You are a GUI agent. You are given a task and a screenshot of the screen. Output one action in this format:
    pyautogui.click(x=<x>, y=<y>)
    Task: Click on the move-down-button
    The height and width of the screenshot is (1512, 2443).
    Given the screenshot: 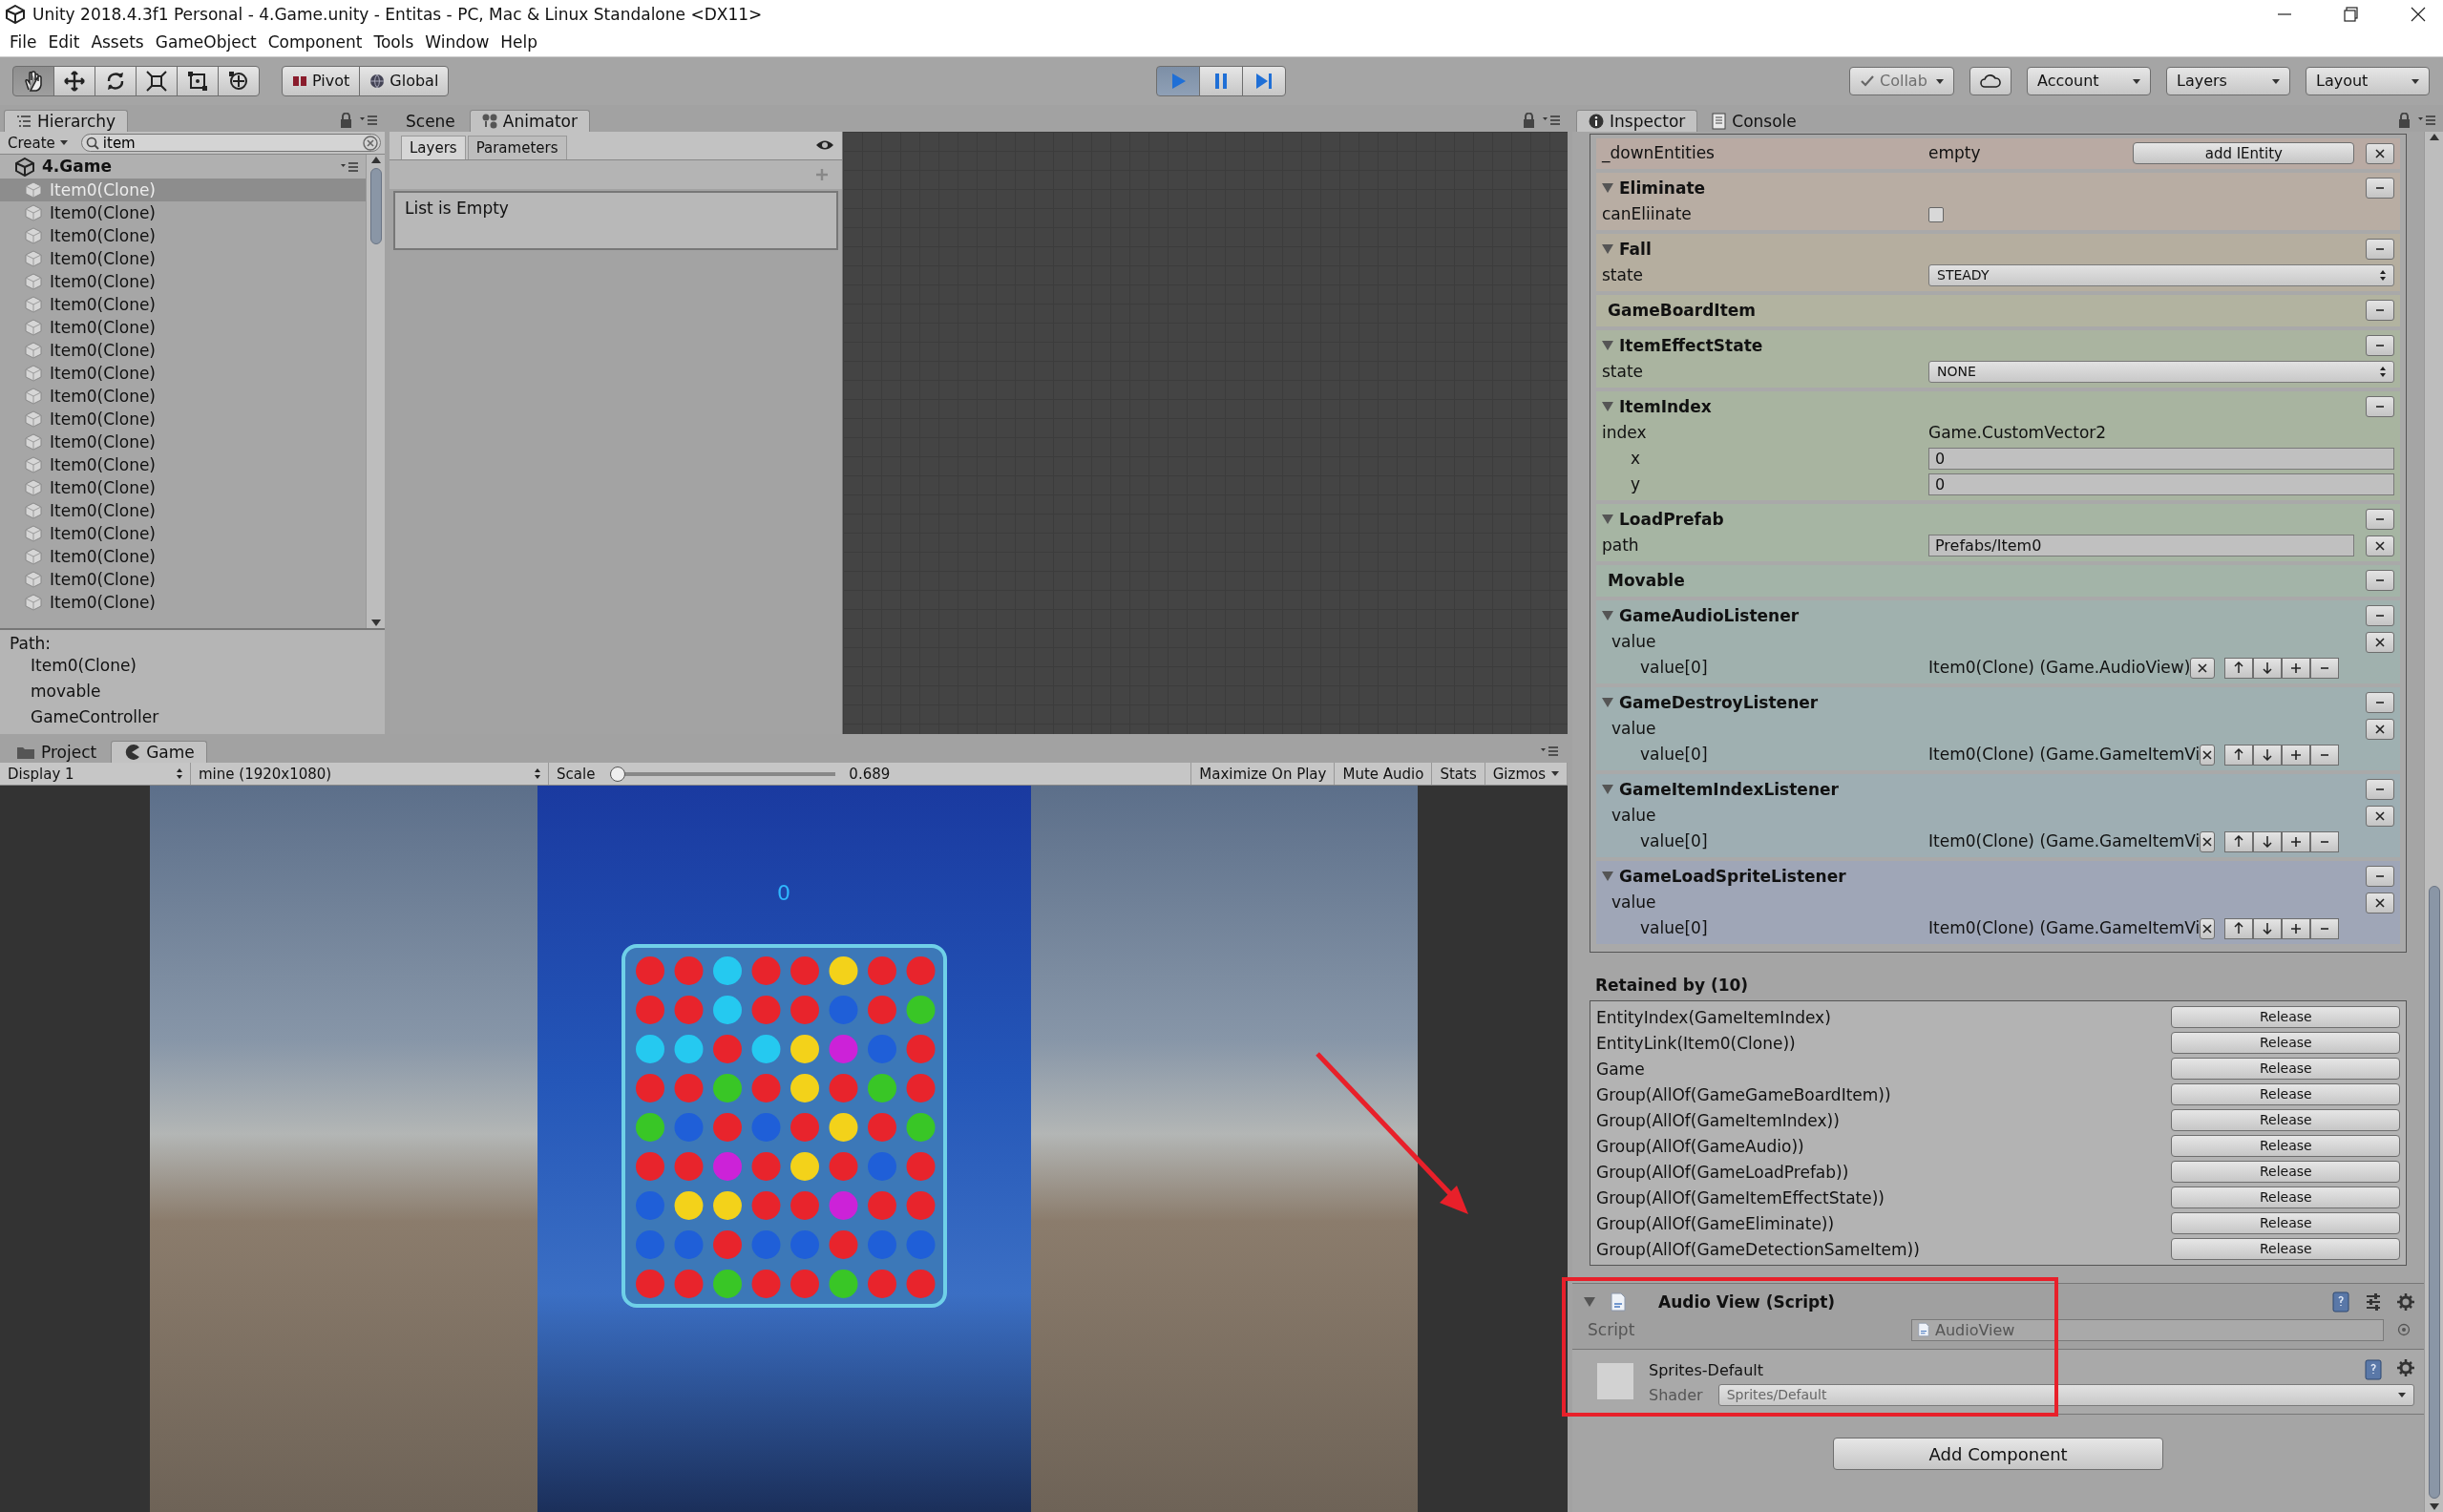 What is the action you would take?
    pyautogui.click(x=2268, y=928)
    